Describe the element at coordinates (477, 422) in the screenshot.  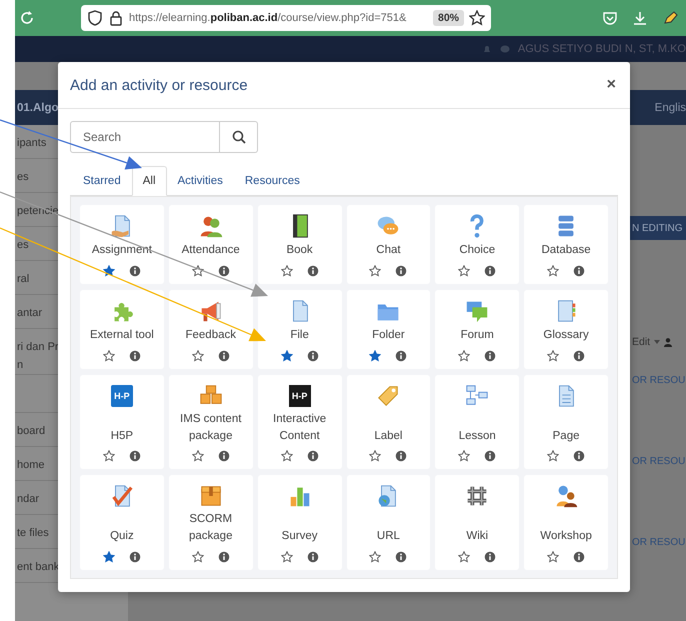
I see `activity-card: Lesson` at that location.